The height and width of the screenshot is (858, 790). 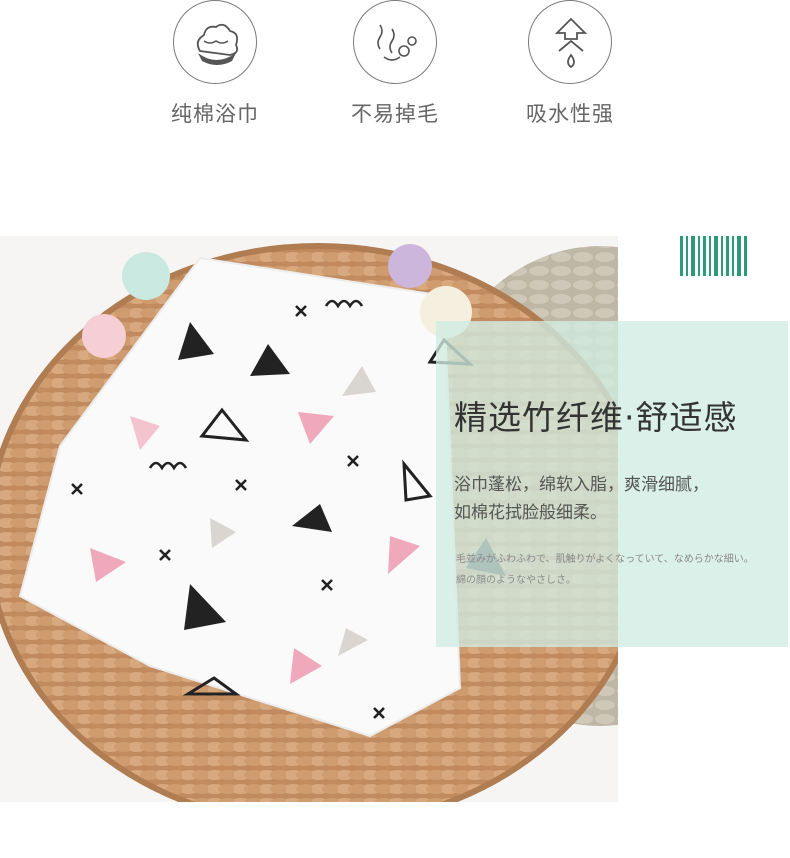 What do you see at coordinates (395, 114) in the screenshot?
I see `feature-label: 不易掉毛` at bounding box center [395, 114].